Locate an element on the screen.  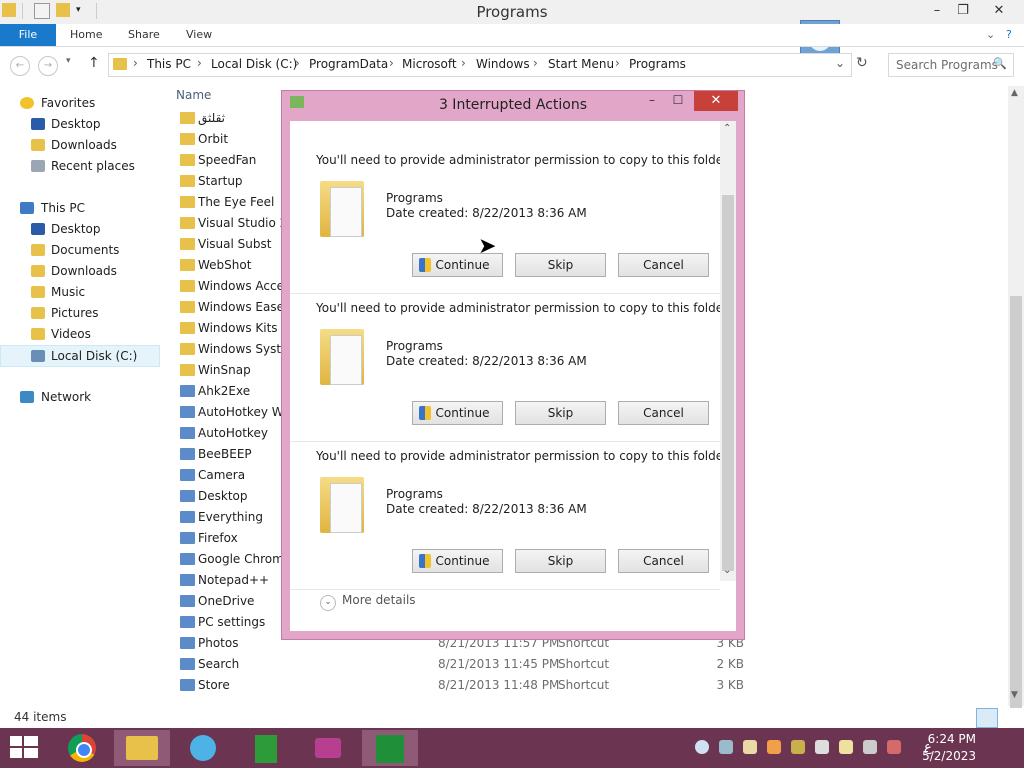
mouse-cursor-icon: ➤ is located at coordinates (487, 246).